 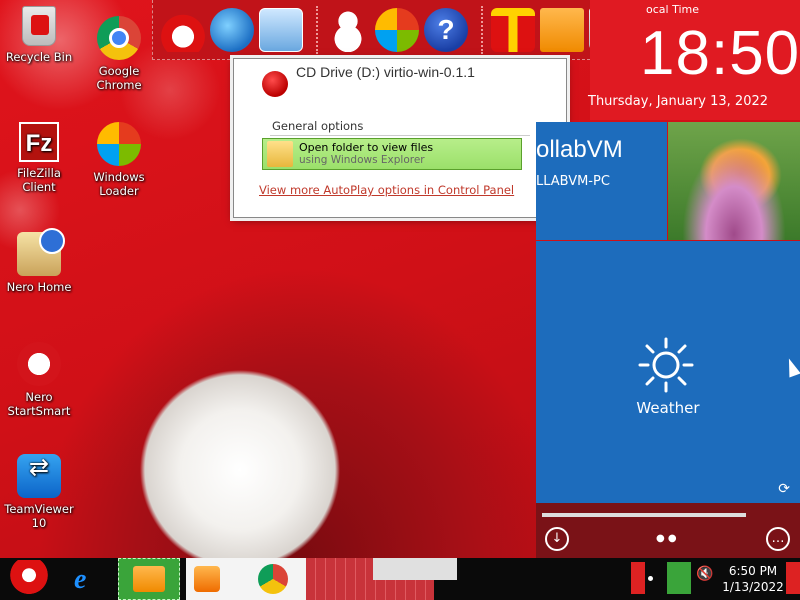 What do you see at coordinates (366, 147) in the screenshot?
I see `option-title: Open folder to view files` at bounding box center [366, 147].